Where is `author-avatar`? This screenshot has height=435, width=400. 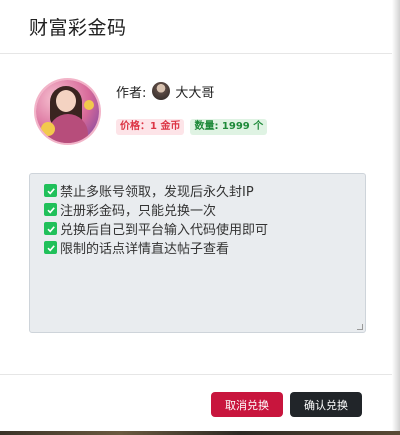 author-avatar is located at coordinates (161, 91).